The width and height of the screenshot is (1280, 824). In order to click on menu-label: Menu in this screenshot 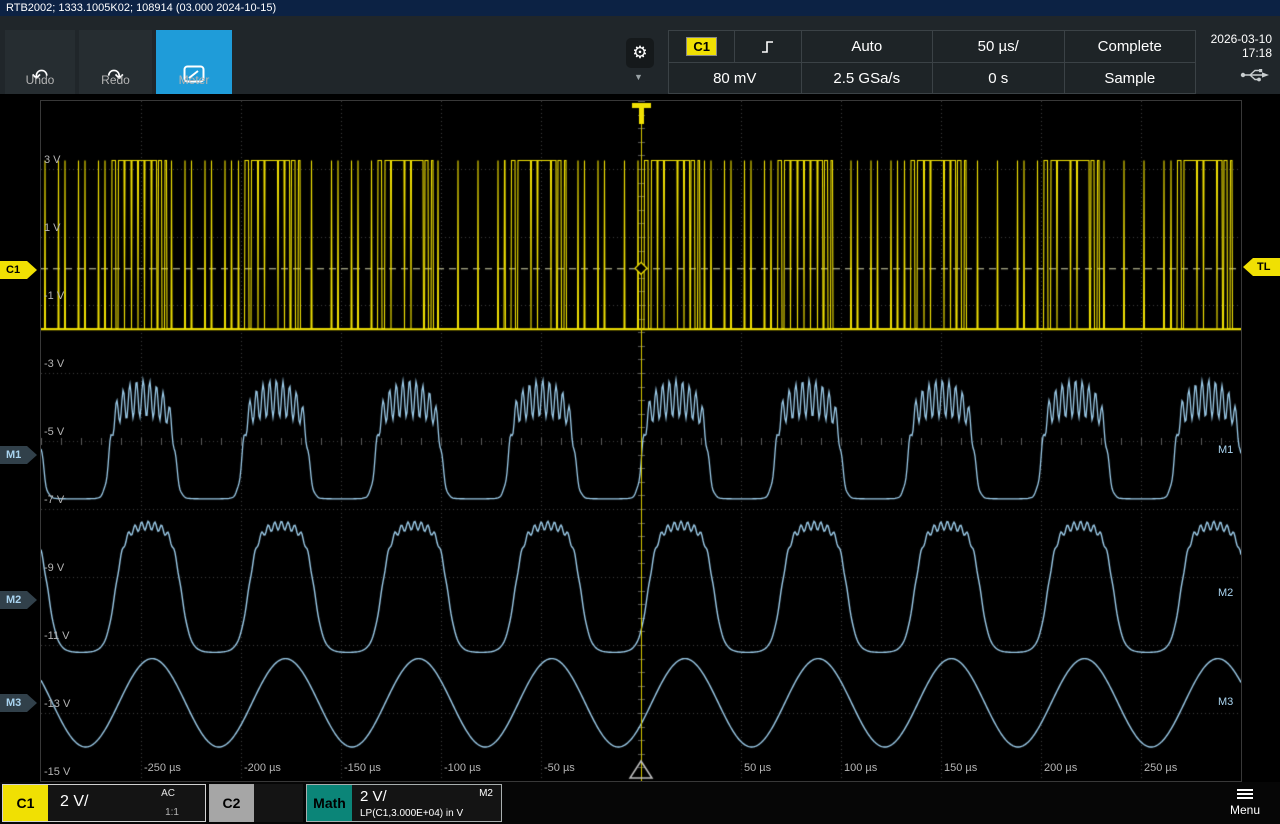, I will do `click(1245, 810)`.